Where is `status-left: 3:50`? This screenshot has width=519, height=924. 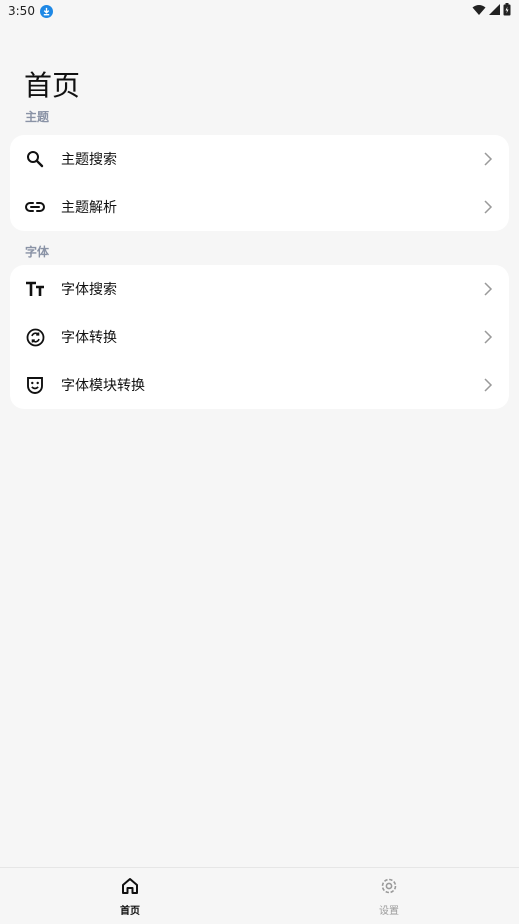
status-left: 3:50 is located at coordinates (30, 11).